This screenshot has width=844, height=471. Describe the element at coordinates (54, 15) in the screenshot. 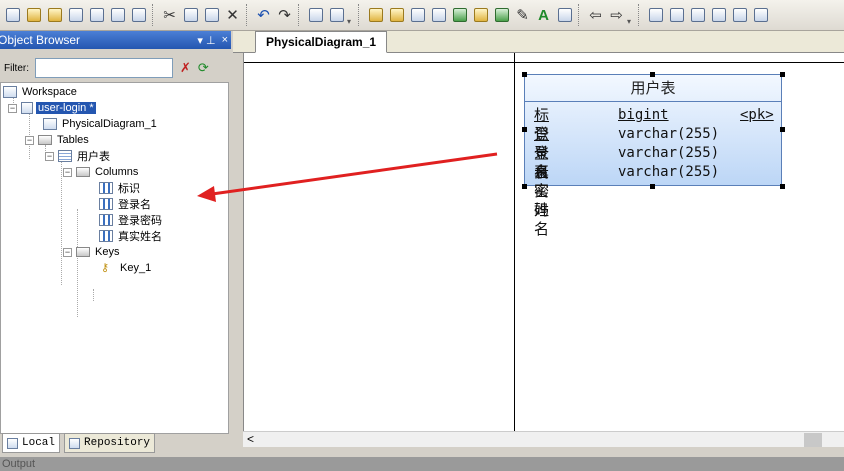

I see `open-folder-icon` at that location.